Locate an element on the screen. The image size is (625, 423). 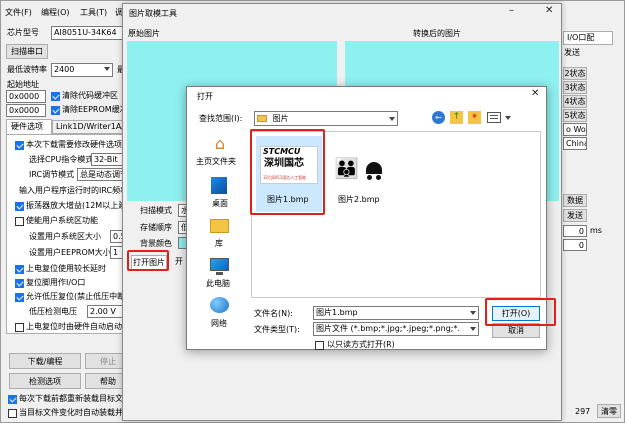
places-sidebar: ⌂ 主页文件夹 桌面 库 此电脑 网络 is located at coordinates (220, 233).